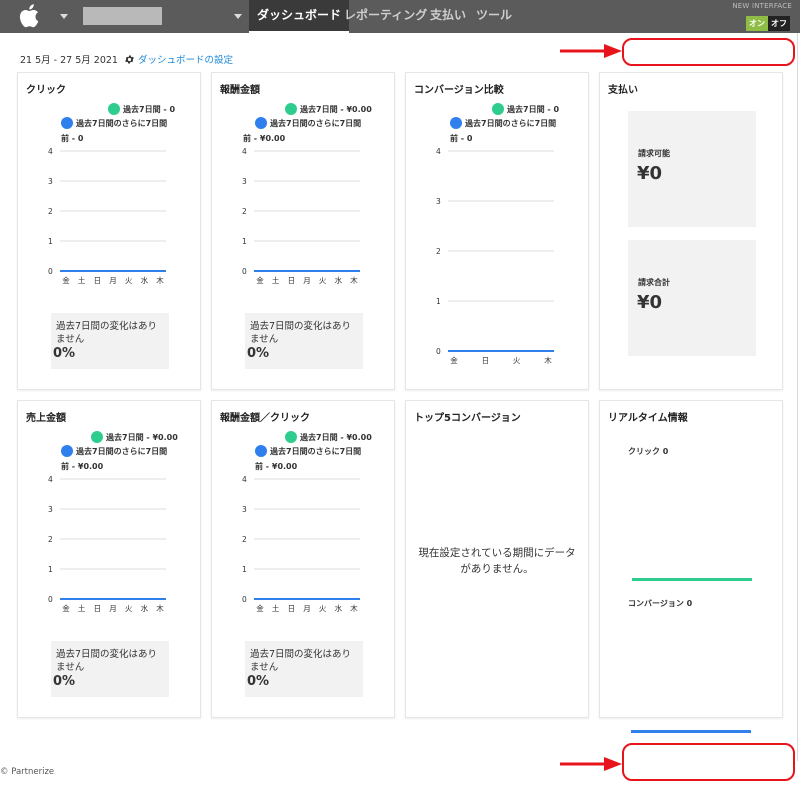 The image size is (800, 786). What do you see at coordinates (461, 138) in the screenshot?
I see `legend-previous-value: 前 - 0` at bounding box center [461, 138].